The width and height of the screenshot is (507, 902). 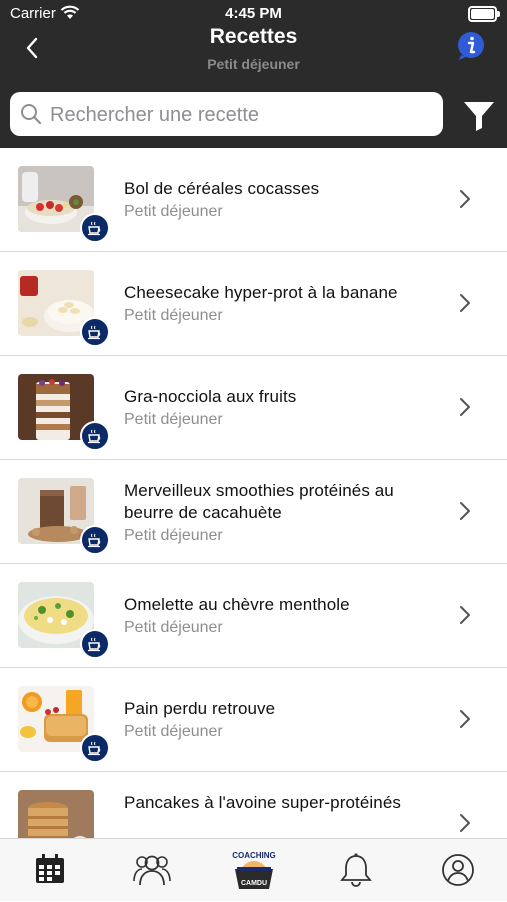 I want to click on search-icon, so click(x=31, y=114).